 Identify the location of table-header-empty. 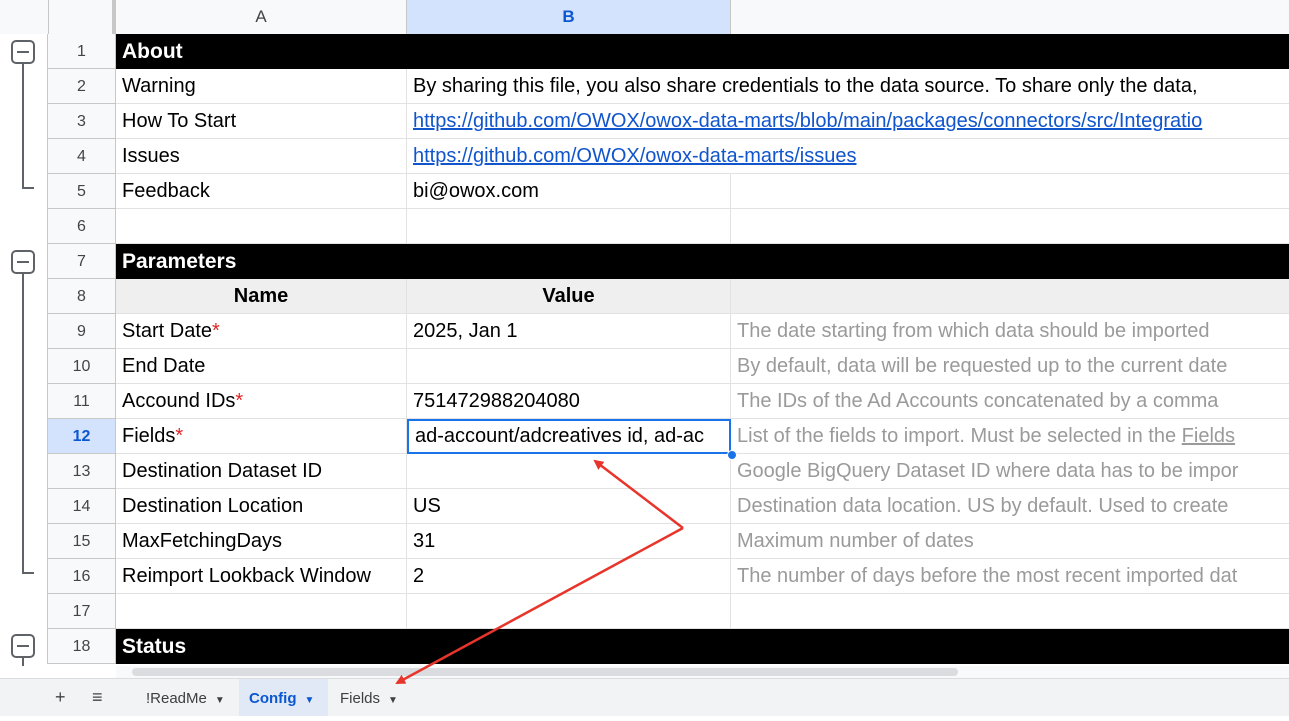
(1010, 296).